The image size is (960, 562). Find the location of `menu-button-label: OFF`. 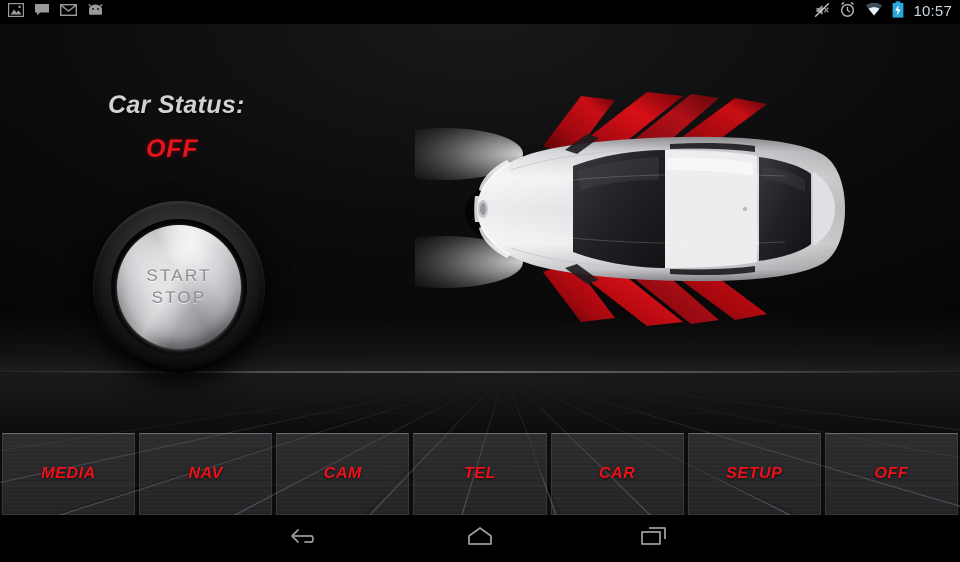

menu-button-label: OFF is located at coordinates (891, 473).